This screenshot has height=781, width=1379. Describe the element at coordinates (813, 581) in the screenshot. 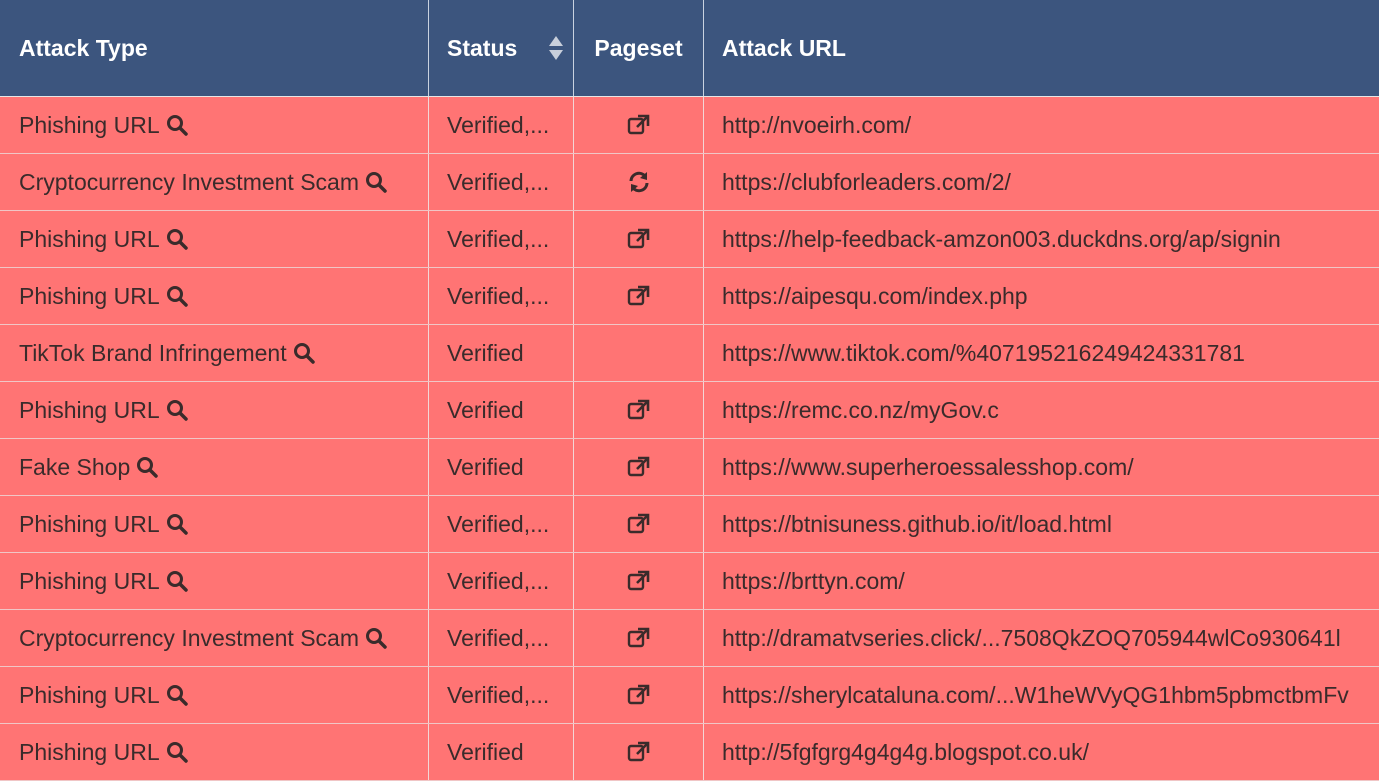

I see `attack-url-text: https://brttyn.com/` at that location.